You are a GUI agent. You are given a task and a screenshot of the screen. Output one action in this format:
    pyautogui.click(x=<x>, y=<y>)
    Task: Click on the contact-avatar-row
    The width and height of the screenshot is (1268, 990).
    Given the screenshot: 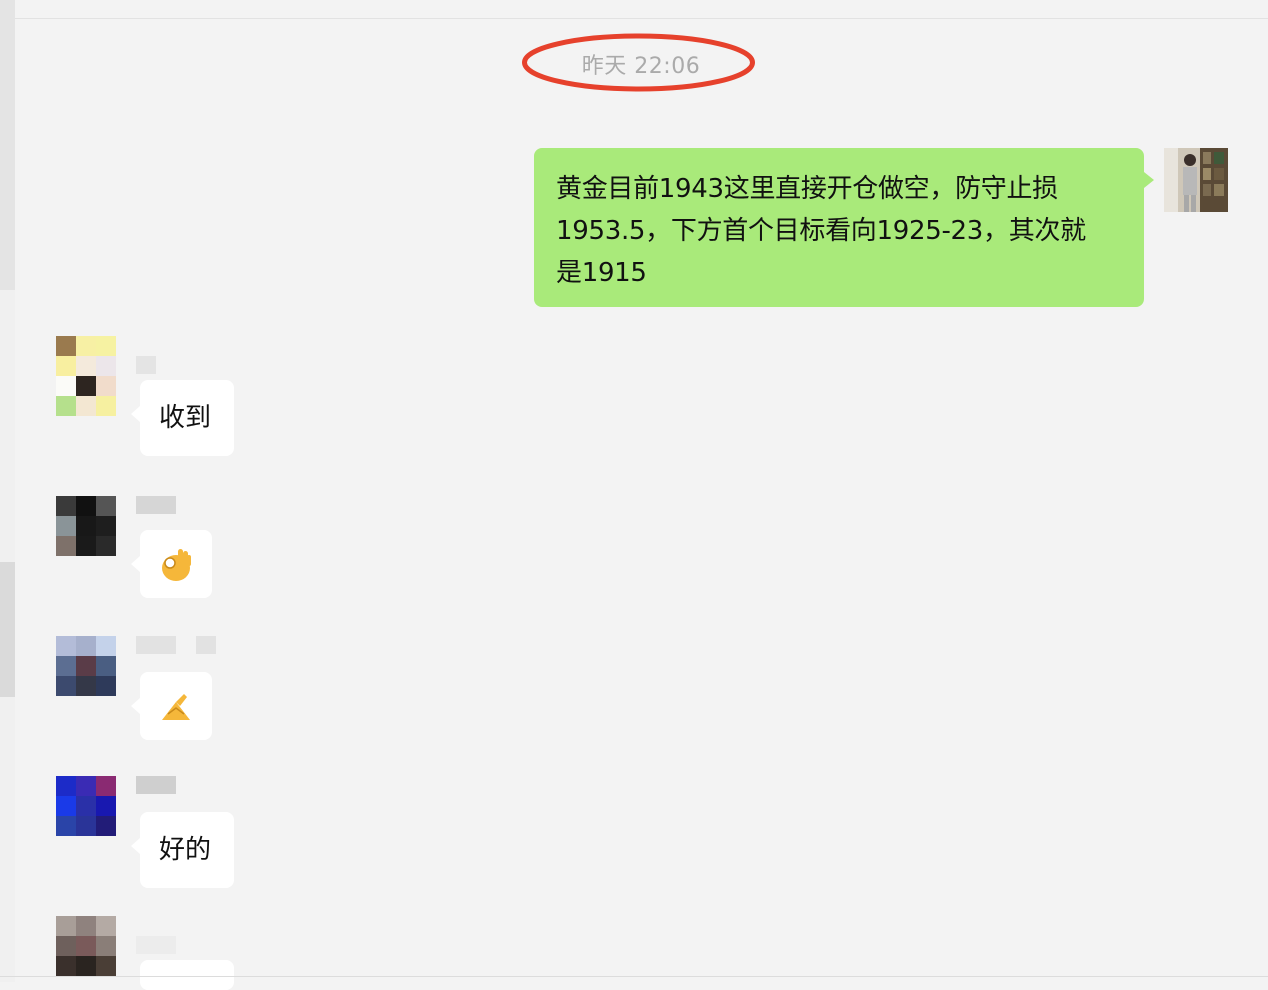 What is the action you would take?
    pyautogui.click(x=86, y=406)
    